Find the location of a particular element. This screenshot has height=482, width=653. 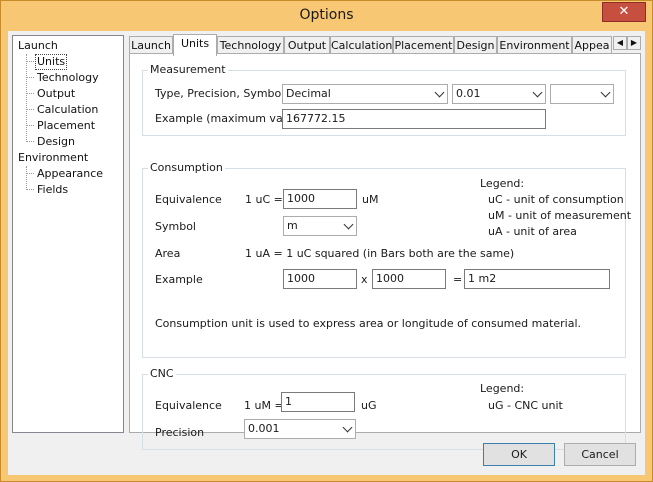

tab-scroll-right-icon: ▶ is located at coordinates (634, 43).